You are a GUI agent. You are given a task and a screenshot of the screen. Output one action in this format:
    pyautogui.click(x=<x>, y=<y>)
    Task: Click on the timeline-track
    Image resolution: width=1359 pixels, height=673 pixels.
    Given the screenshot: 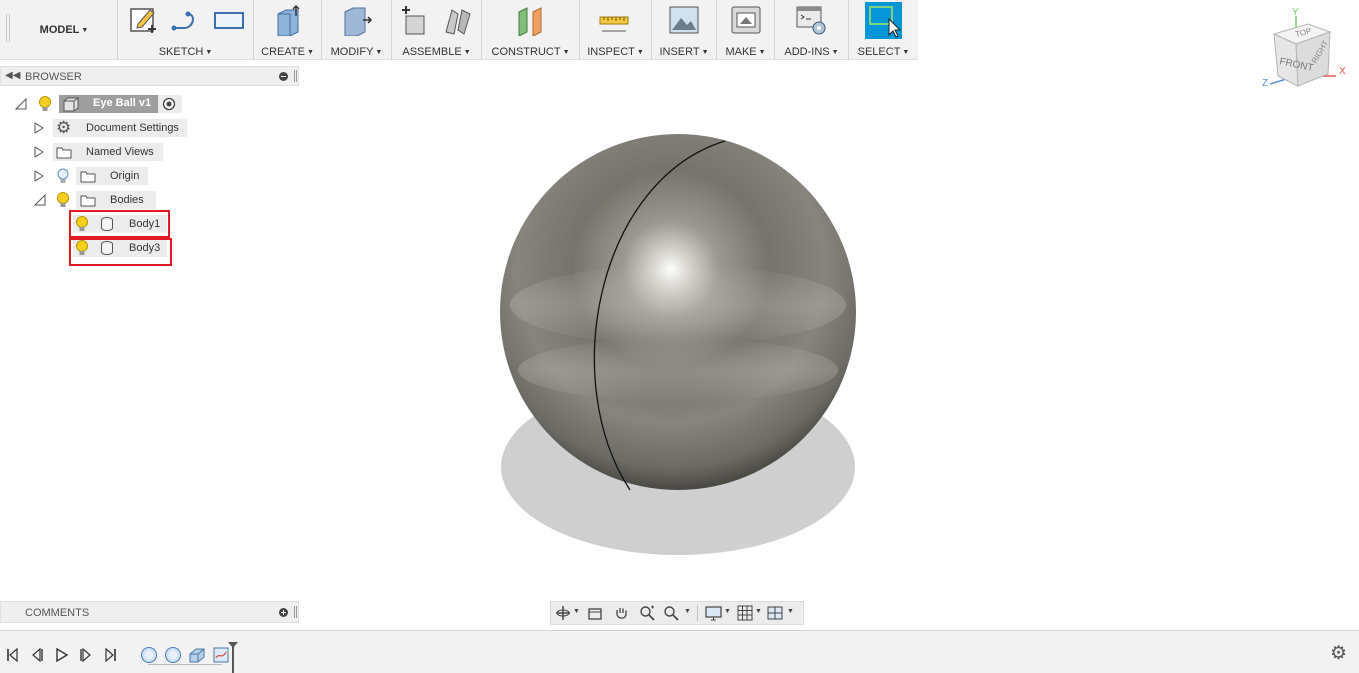 What is the action you would take?
    pyautogui.click(x=185, y=664)
    